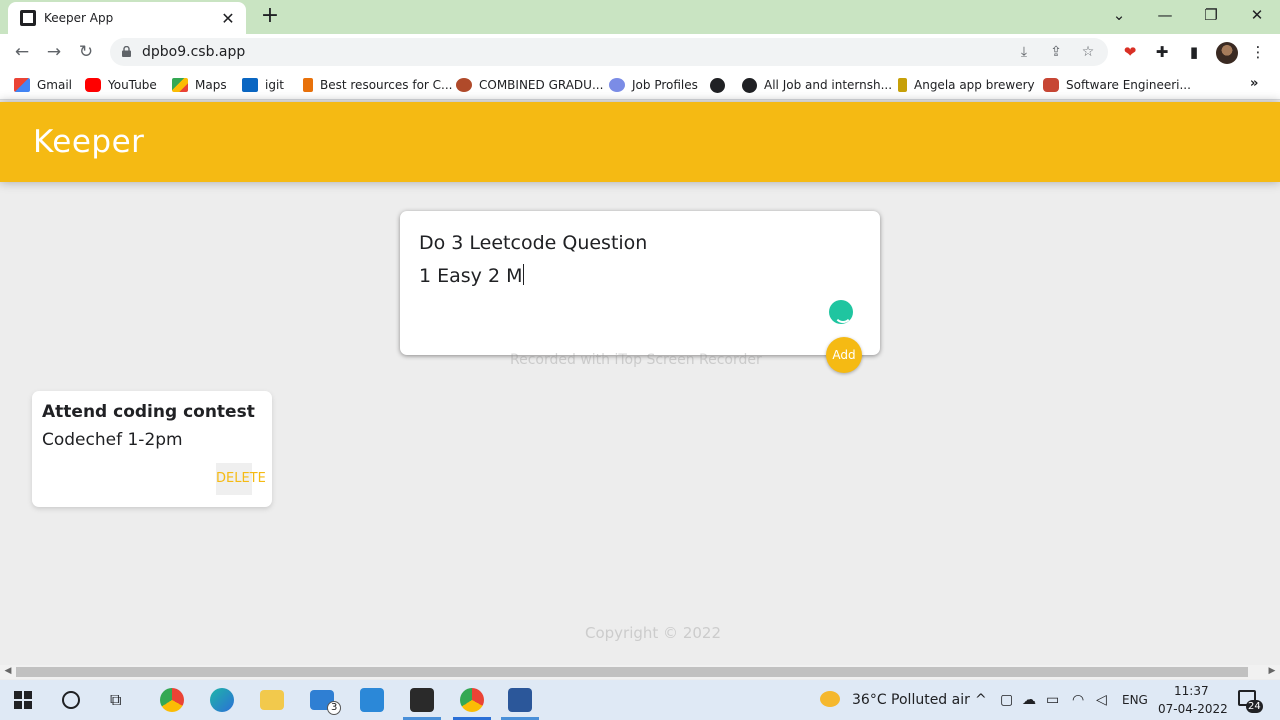 Image resolution: width=1280 pixels, height=720 pixels. I want to click on lock-icon, so click(126, 51).